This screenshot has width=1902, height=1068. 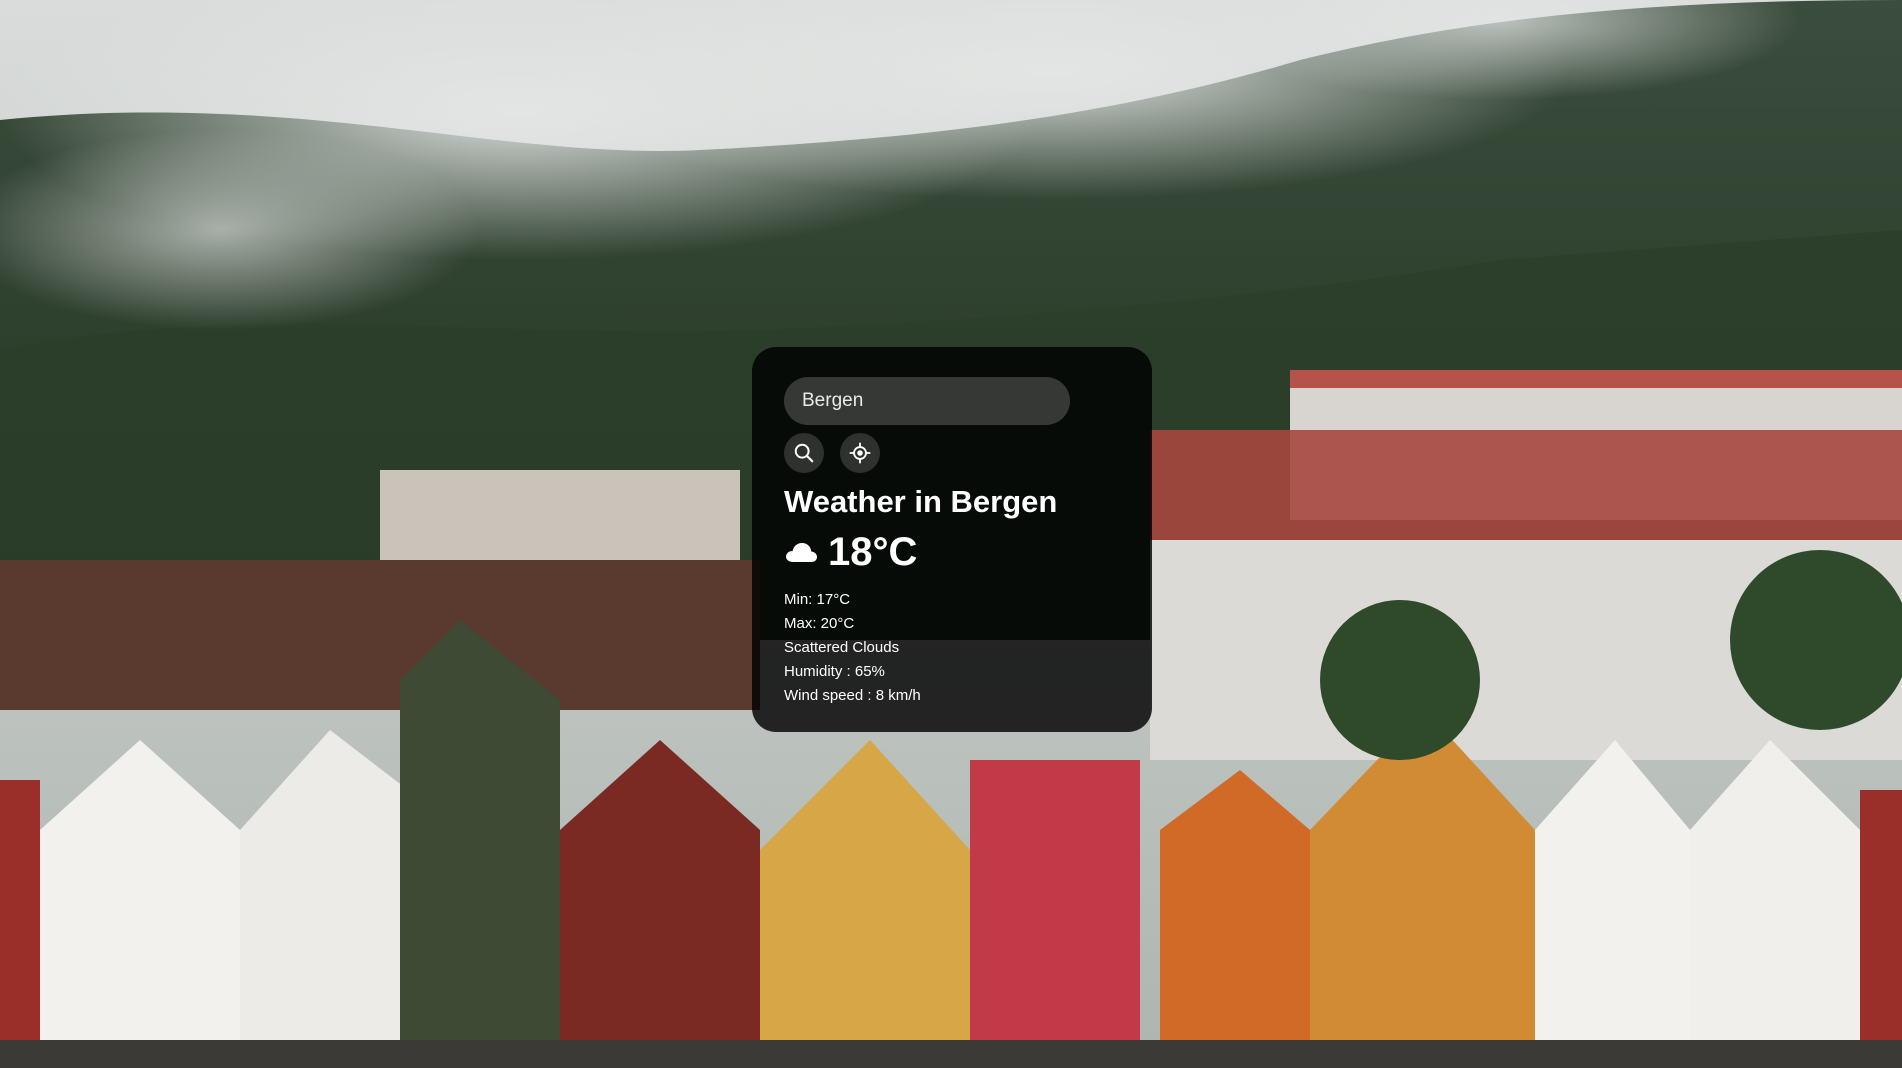 What do you see at coordinates (852, 695) in the screenshot?
I see `wind-speed: Wind speed : 8 km/h` at bounding box center [852, 695].